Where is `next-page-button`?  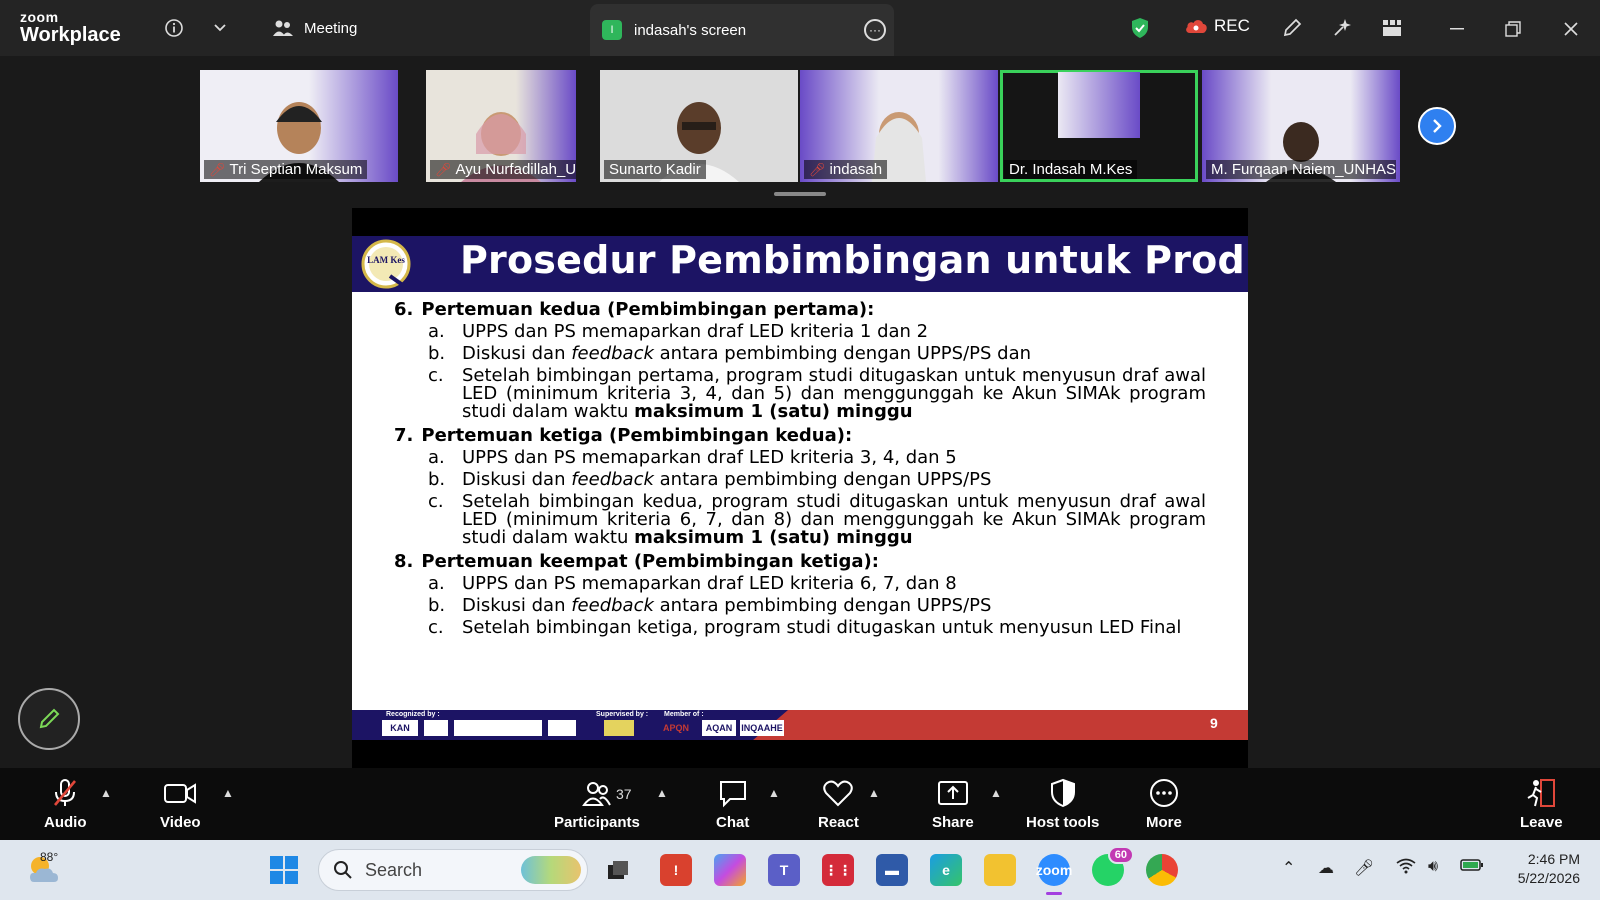
next-page-button is located at coordinates (1437, 126).